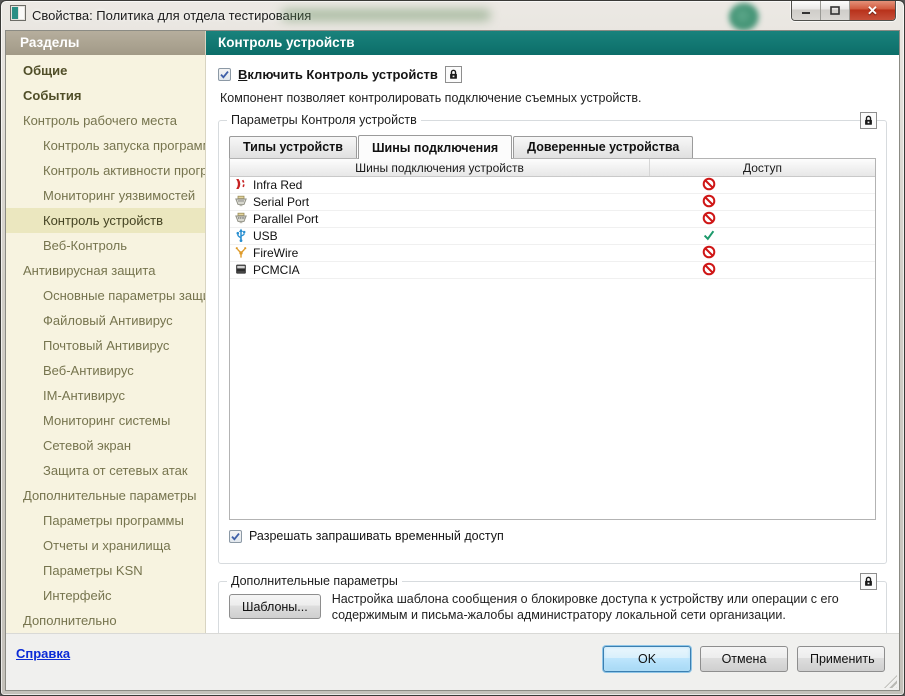 The height and width of the screenshot is (696, 905). Describe the element at coordinates (376, 536) in the screenshot. I see `temp-access-label: Разрешать запрашивать временный доступ` at that location.